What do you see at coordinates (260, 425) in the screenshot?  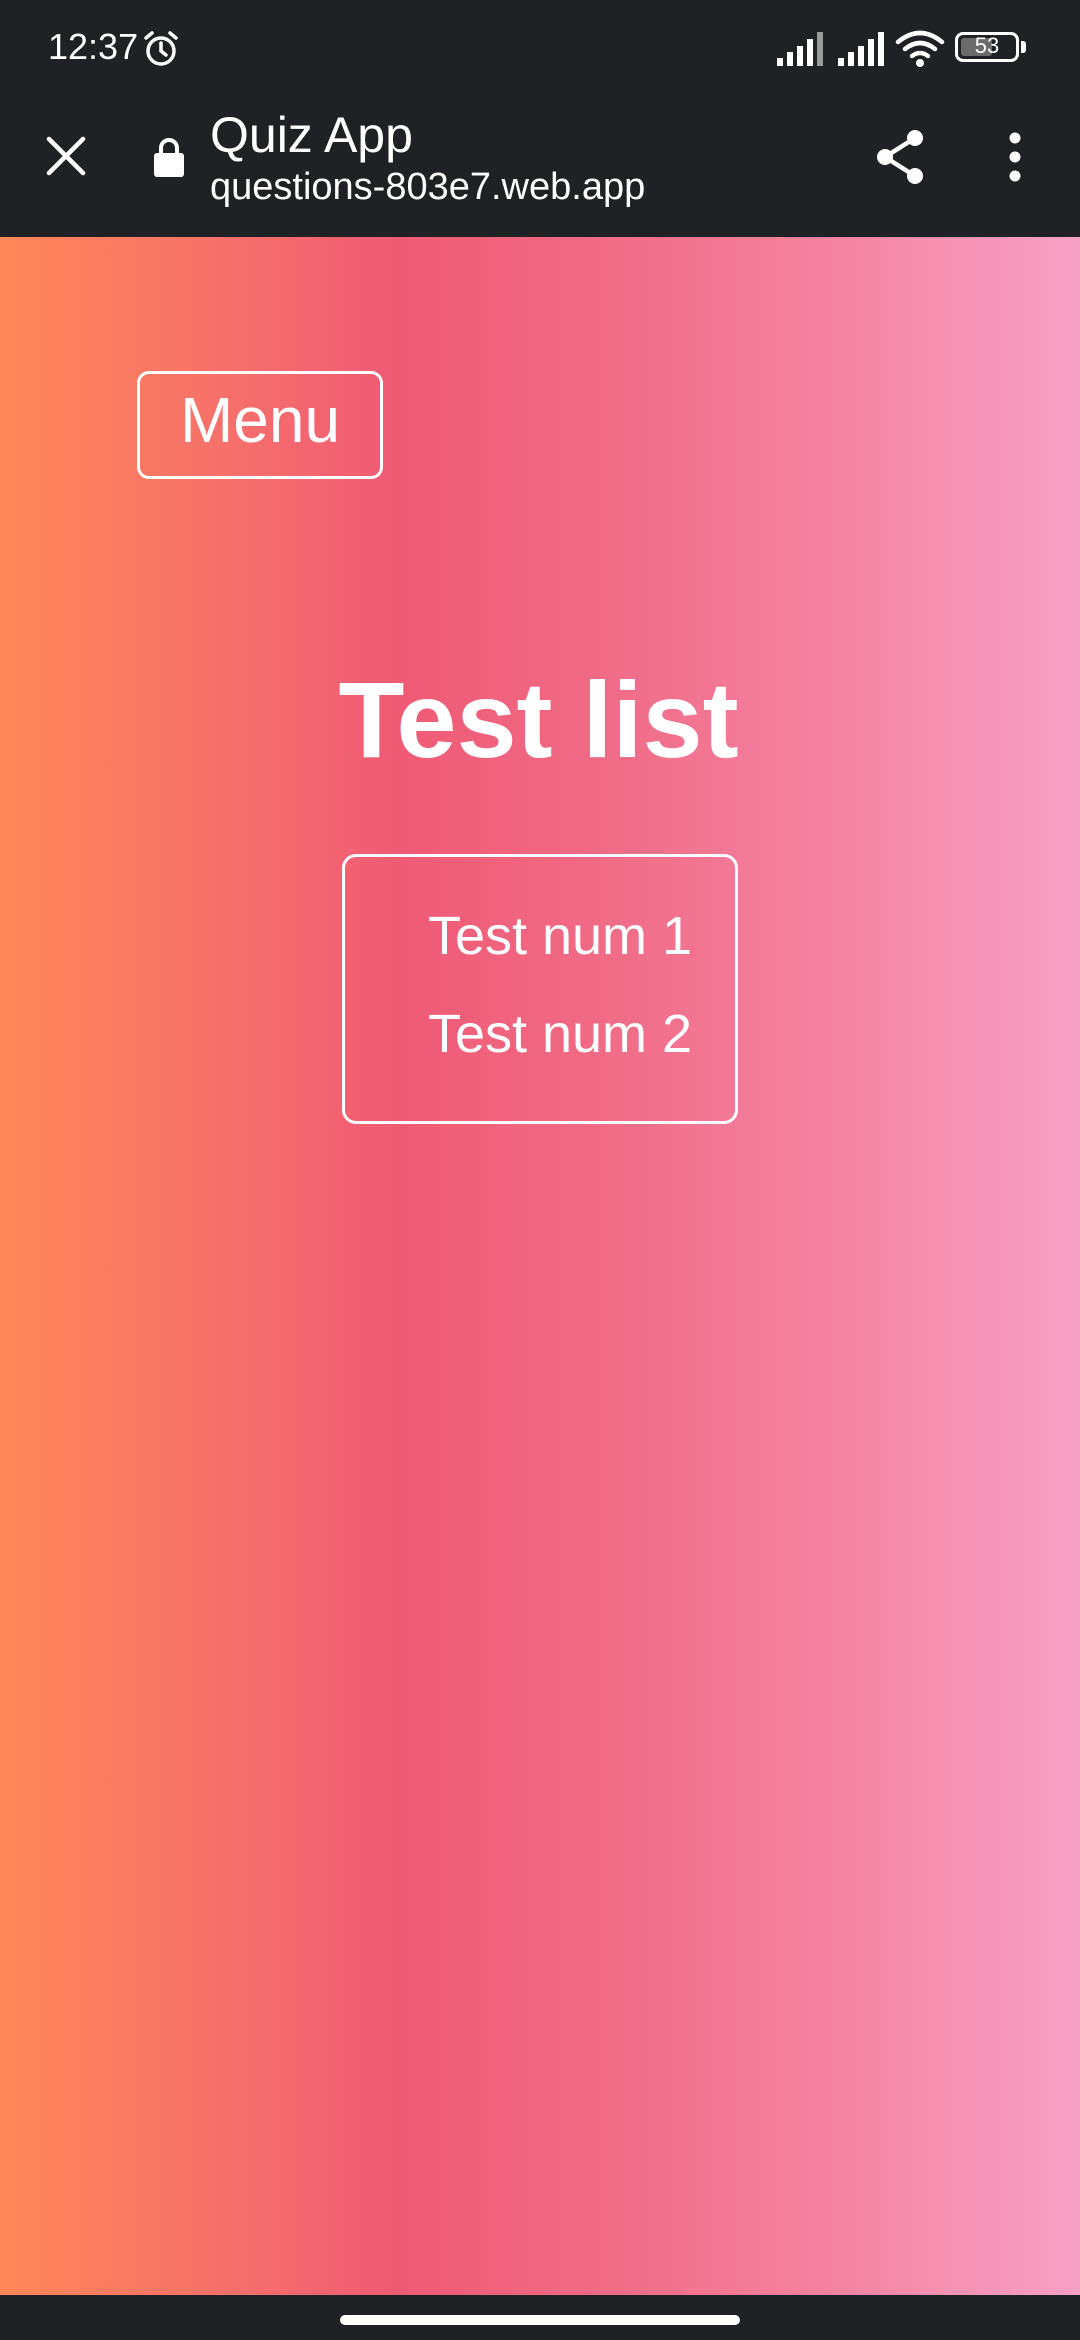 I see `menu-button: Menu` at bounding box center [260, 425].